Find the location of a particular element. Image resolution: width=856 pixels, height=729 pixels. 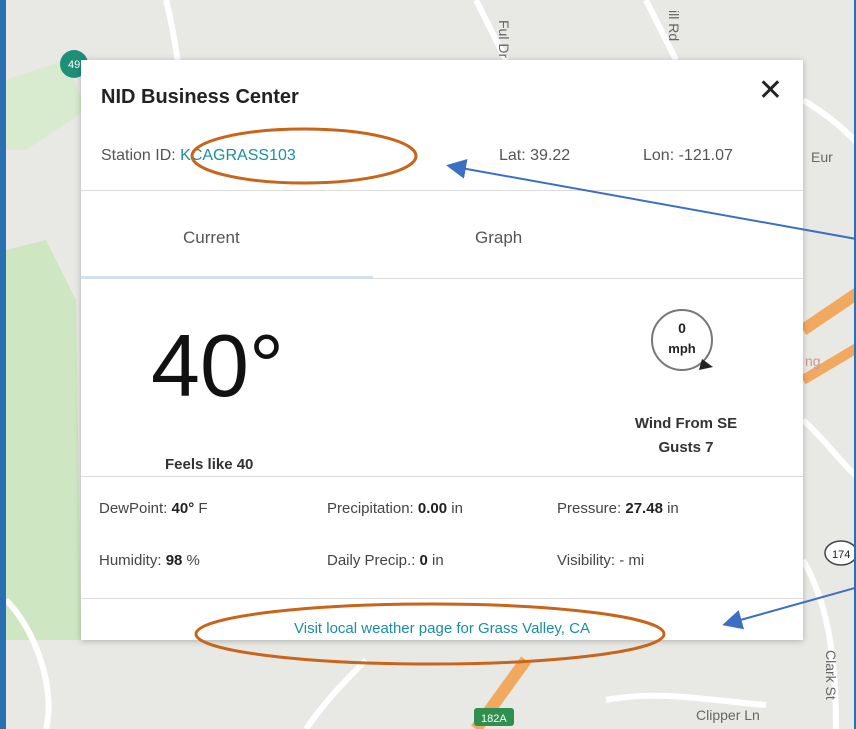

stat-unit: mi is located at coordinates (636, 560).